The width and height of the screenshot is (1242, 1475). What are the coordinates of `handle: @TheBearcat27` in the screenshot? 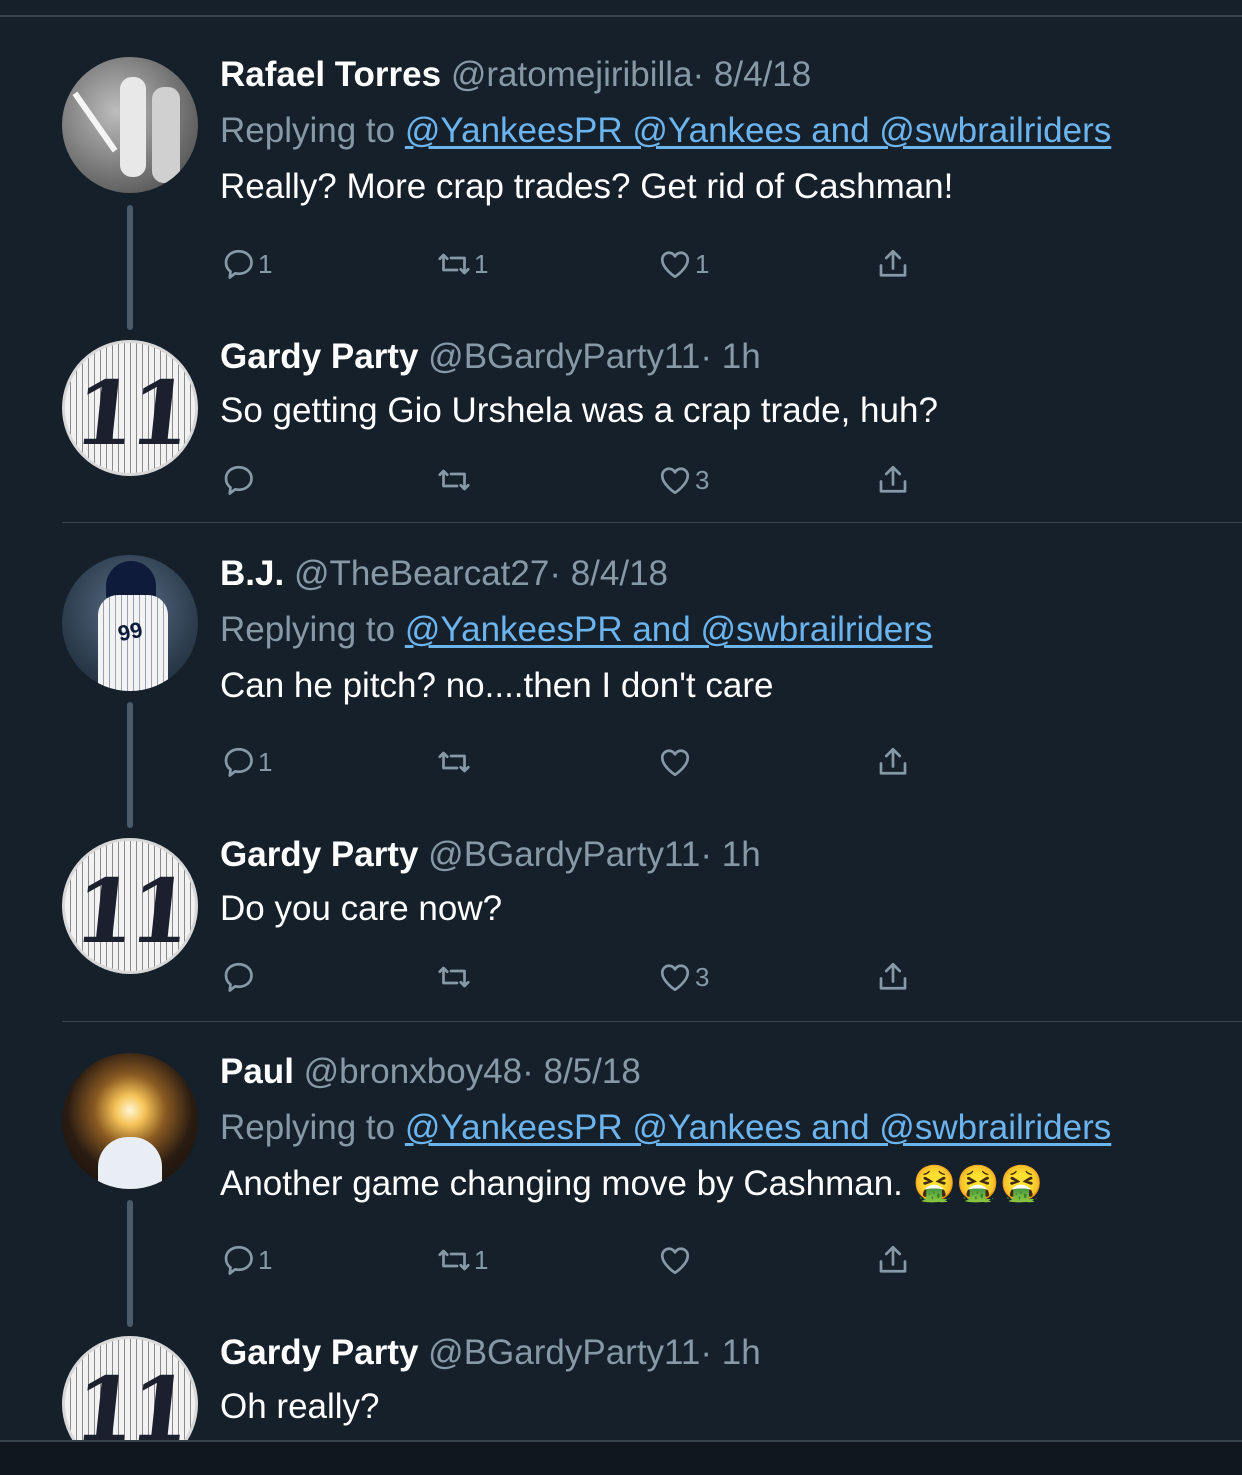 It's located at (421, 573).